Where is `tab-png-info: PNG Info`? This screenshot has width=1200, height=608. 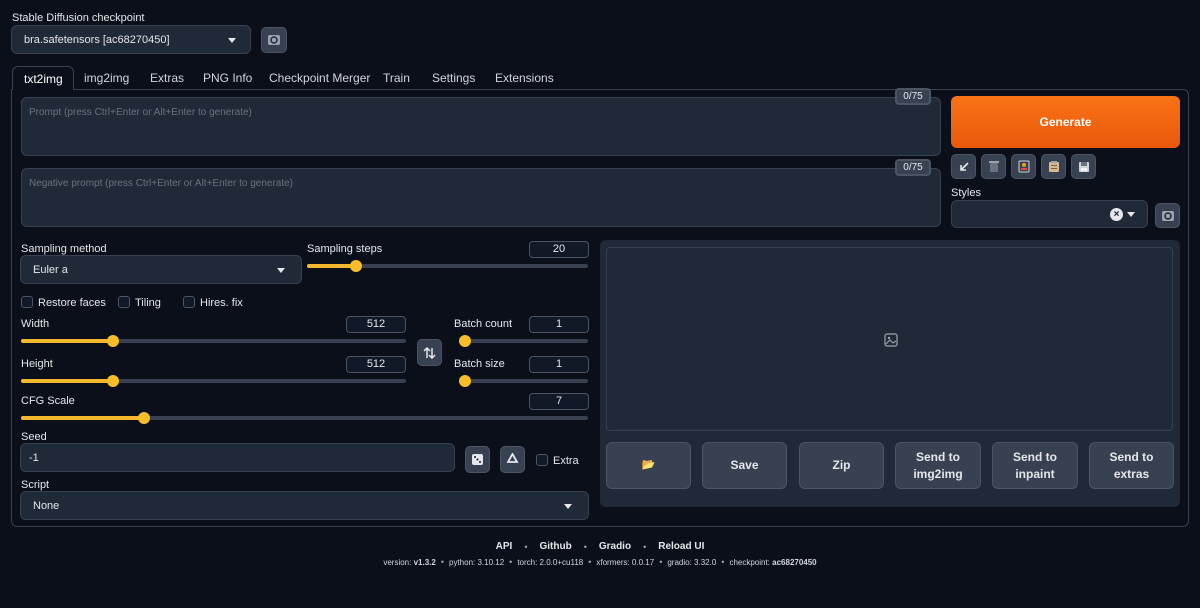 tab-png-info: PNG Info is located at coordinates (227, 78).